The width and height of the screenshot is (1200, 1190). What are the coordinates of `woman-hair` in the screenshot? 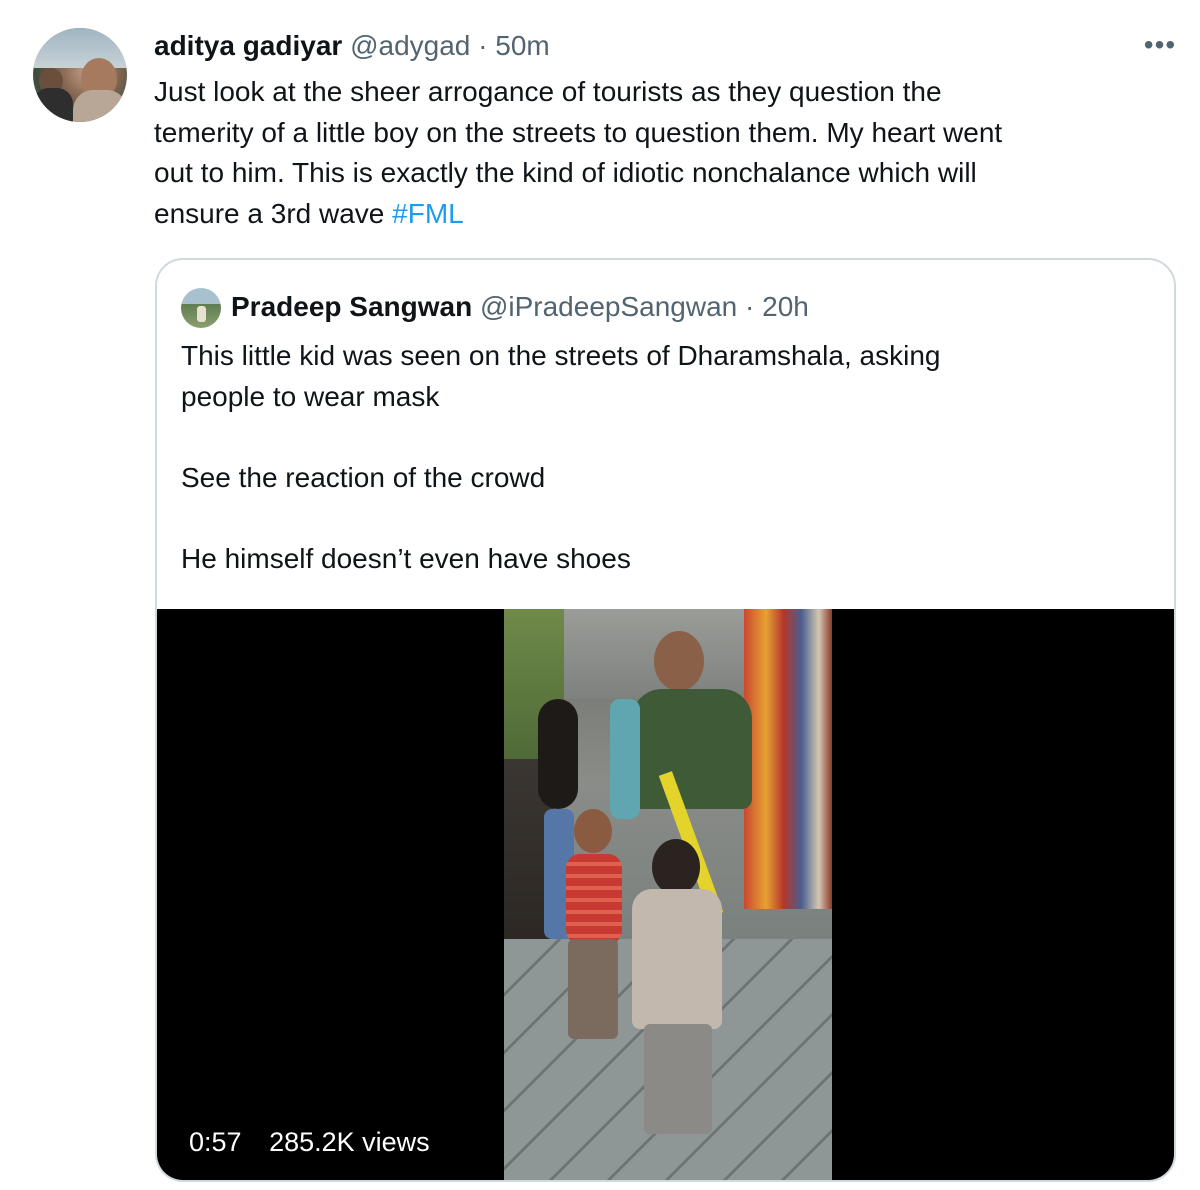 It's located at (558, 754).